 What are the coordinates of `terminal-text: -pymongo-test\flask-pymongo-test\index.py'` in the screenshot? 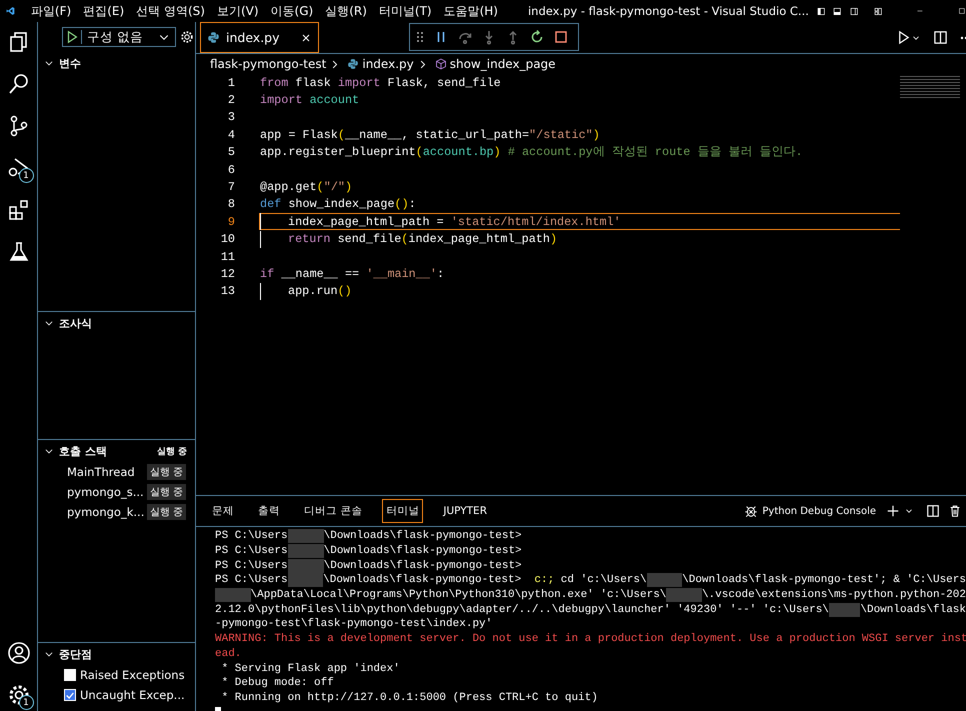 It's located at (353, 624).